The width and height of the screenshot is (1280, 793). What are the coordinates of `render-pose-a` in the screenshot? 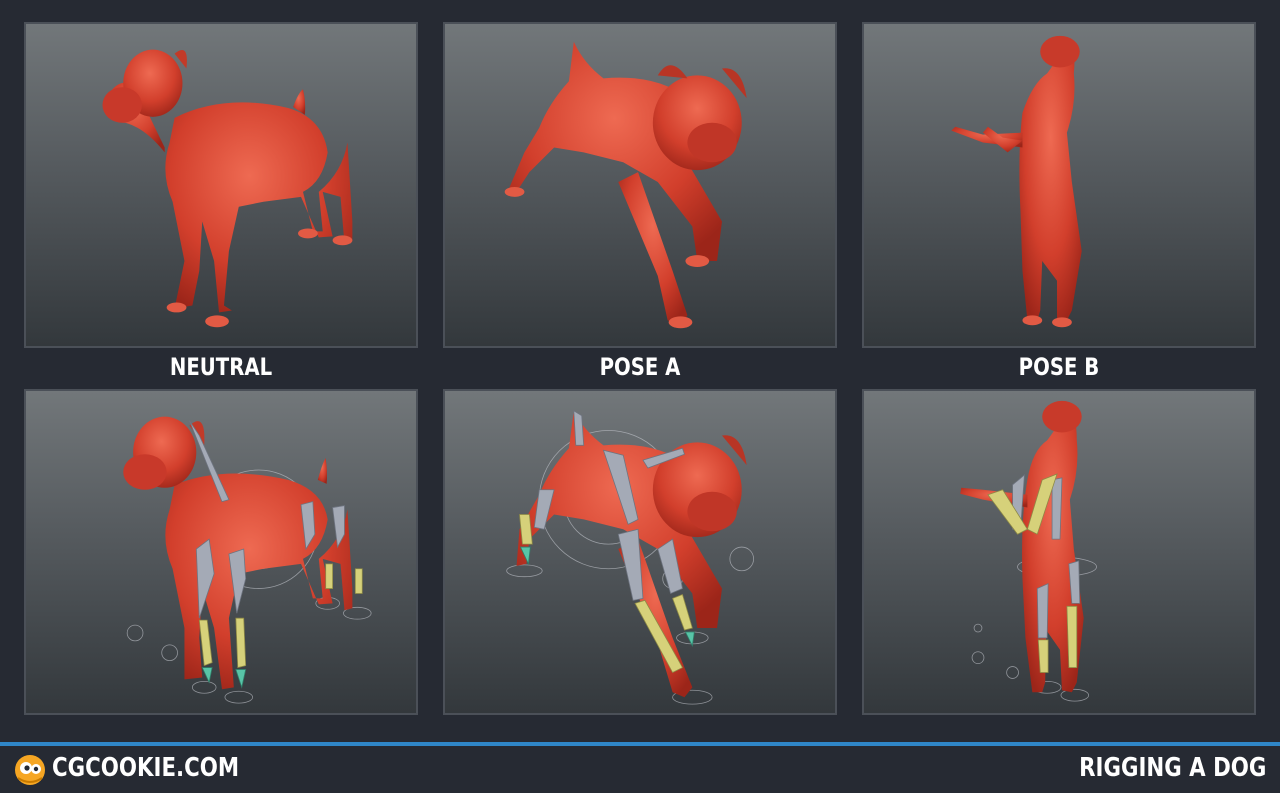 It's located at (640, 185).